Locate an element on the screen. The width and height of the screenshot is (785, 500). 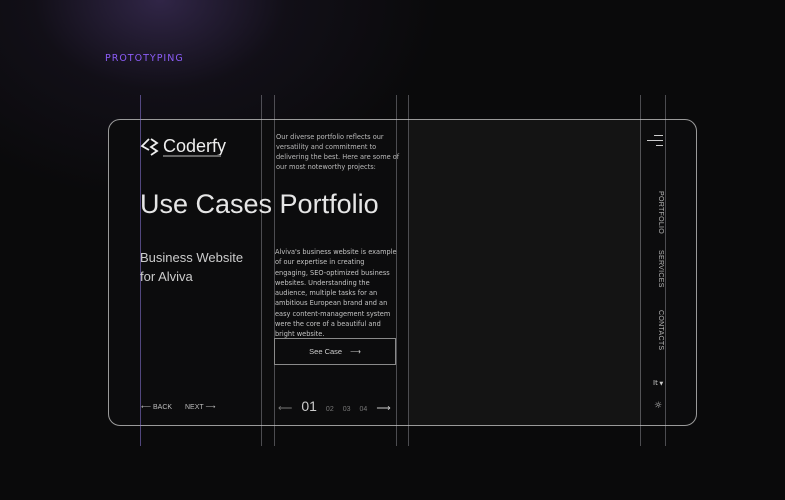
logo-icon is located at coordinates (149, 146).